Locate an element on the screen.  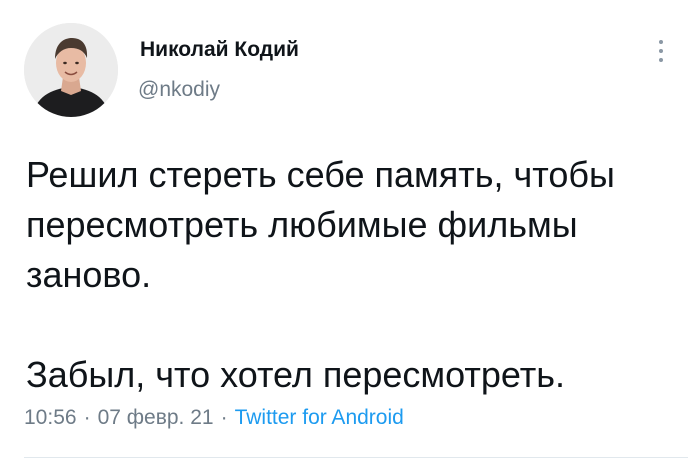
tweet-date: 07 февр. 21 is located at coordinates (156, 417).